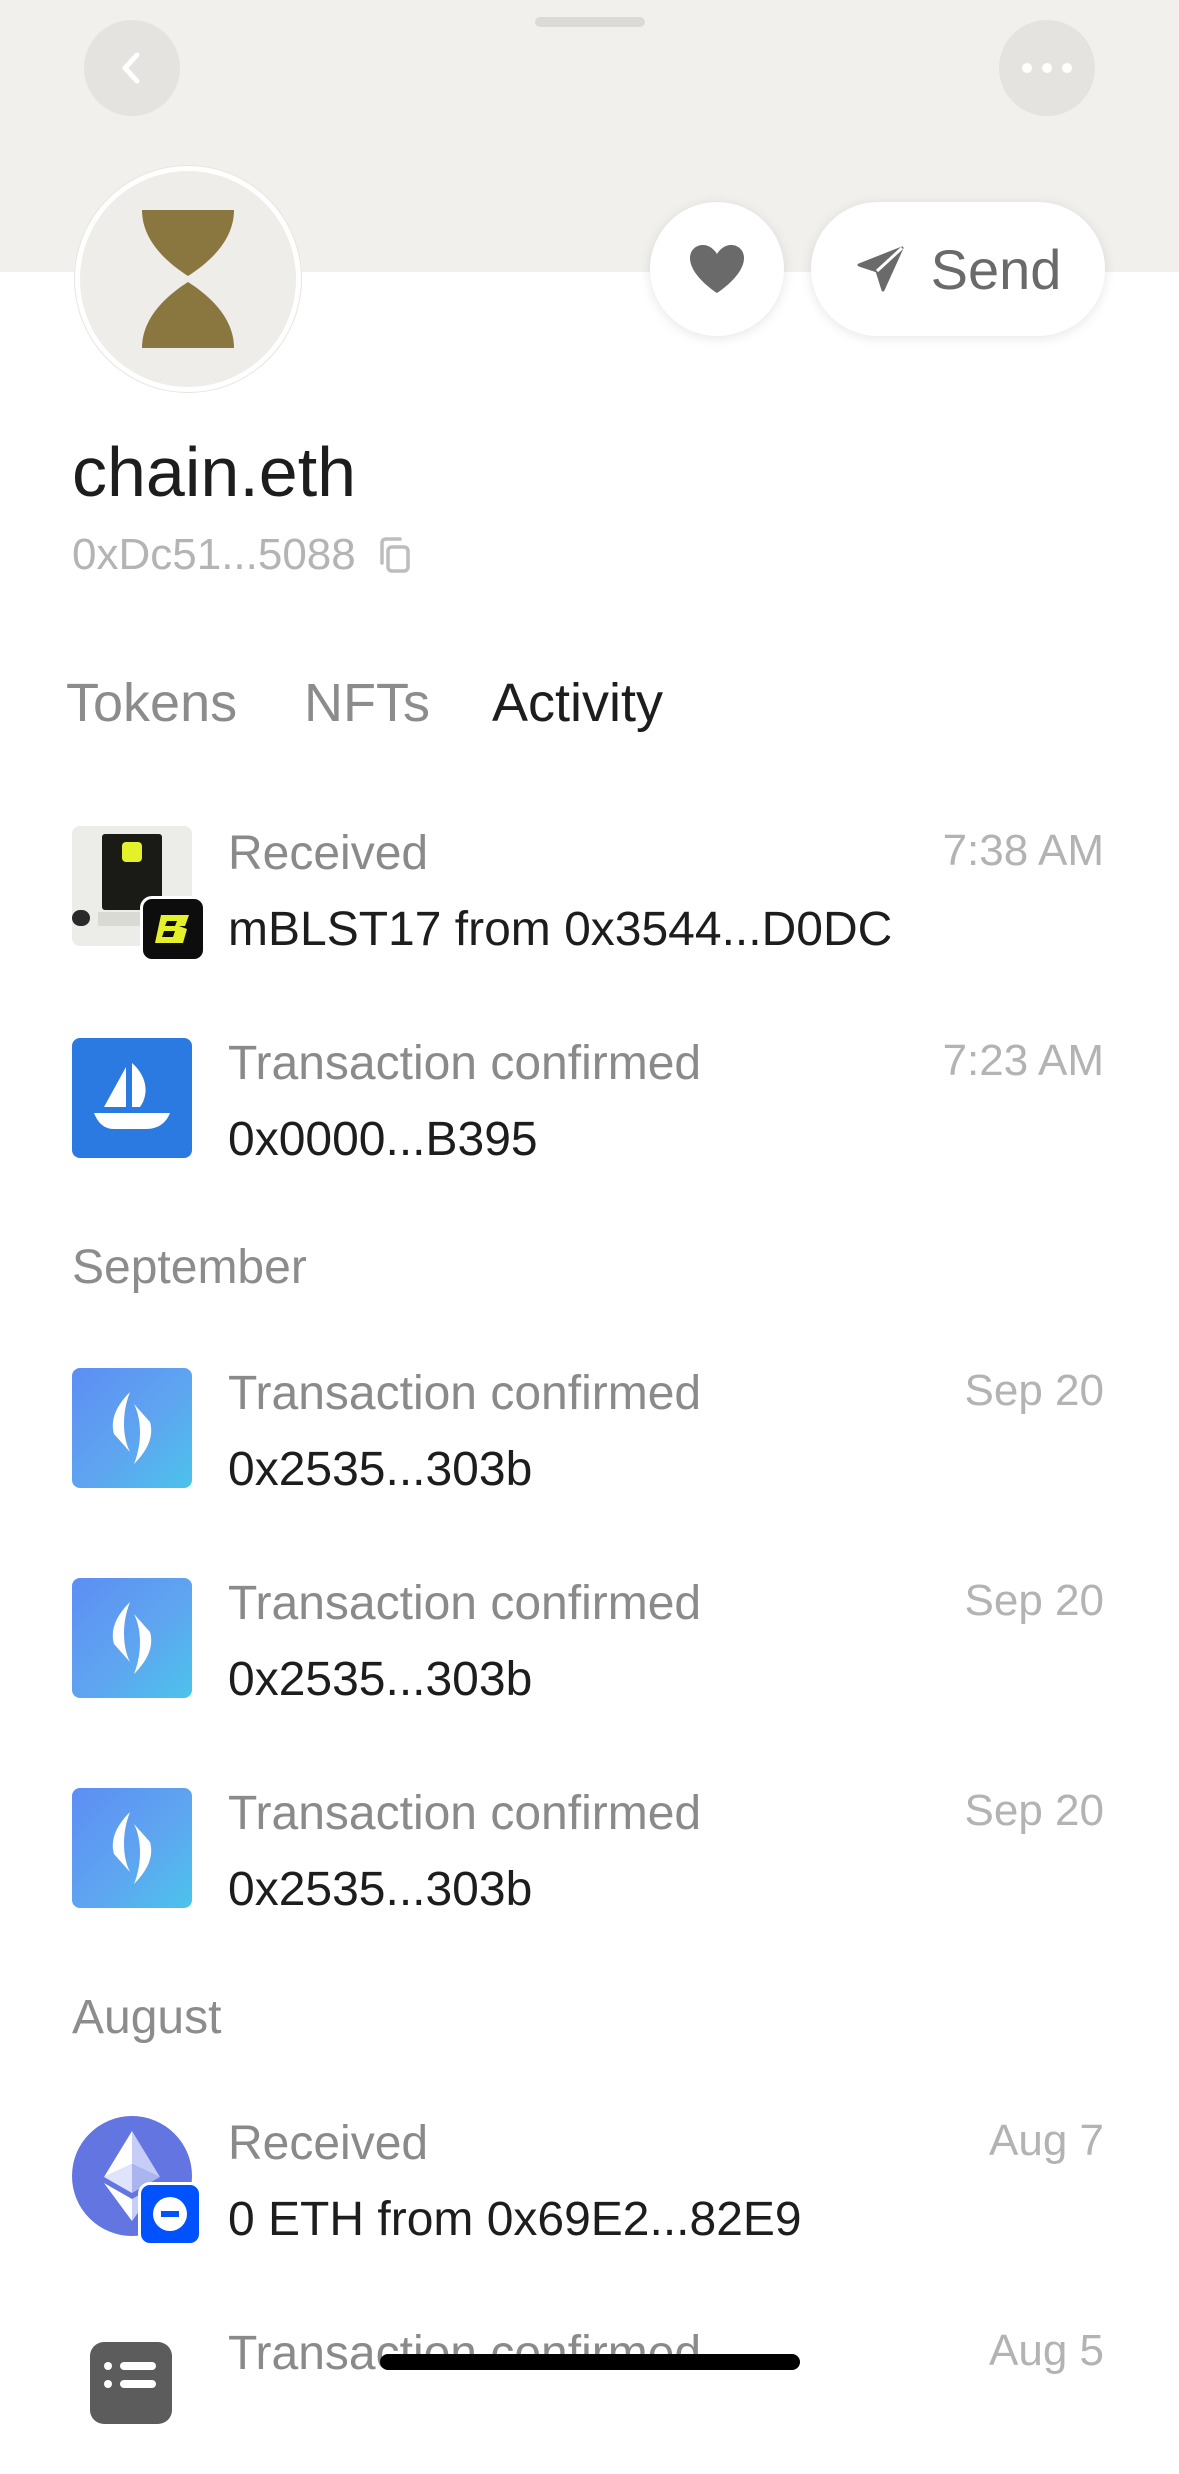 The image size is (1179, 2474). I want to click on send-label: Send, so click(996, 269).